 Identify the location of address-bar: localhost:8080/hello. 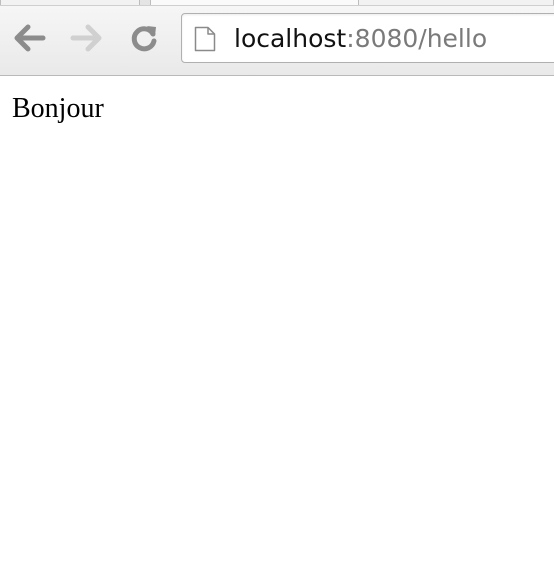
(367, 38).